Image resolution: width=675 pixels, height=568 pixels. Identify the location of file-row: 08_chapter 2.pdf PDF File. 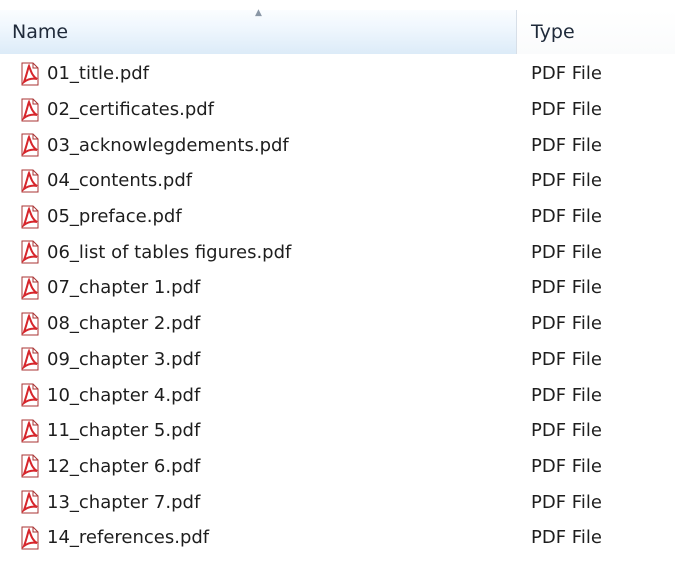
(337, 324).